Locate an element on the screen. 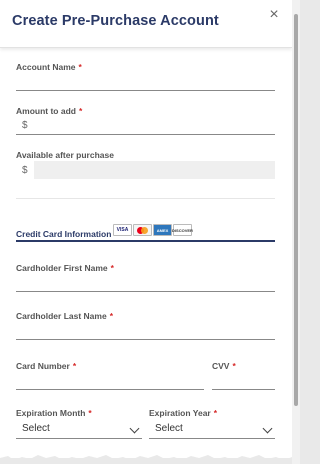 The image size is (320, 464). first-name-input is located at coordinates (145, 291).